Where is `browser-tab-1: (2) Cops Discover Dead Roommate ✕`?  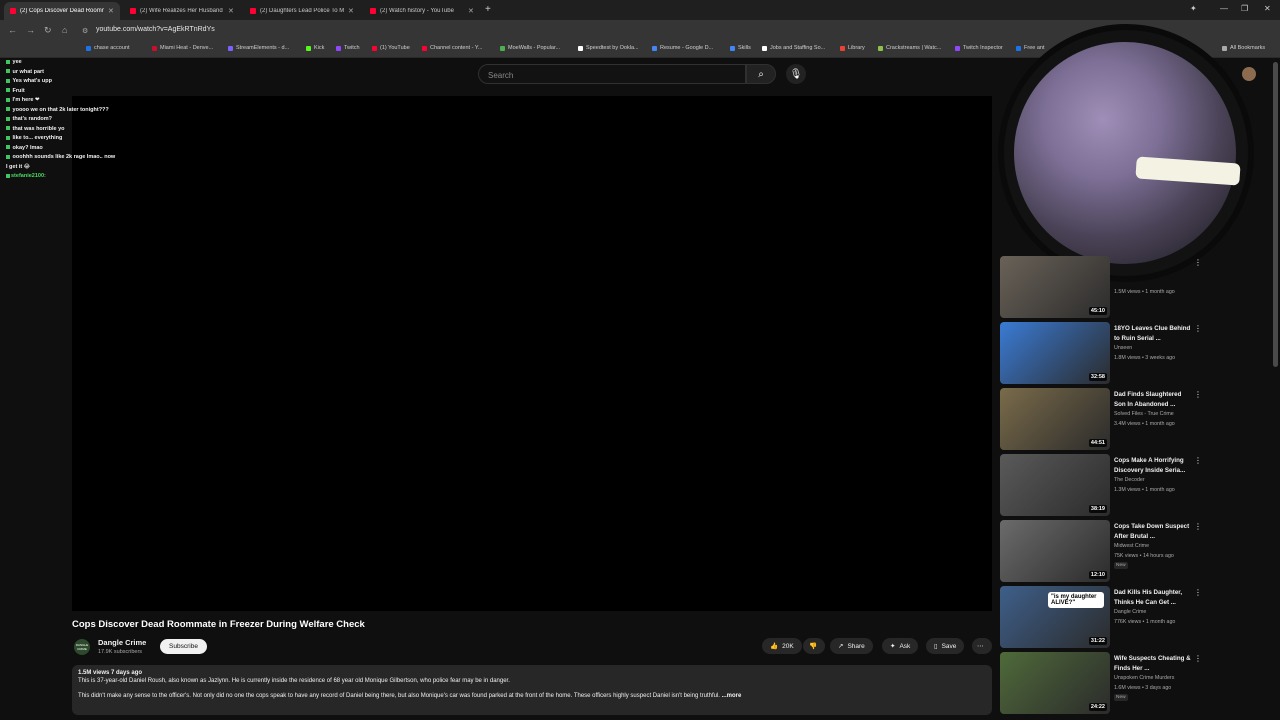
browser-tab-1: (2) Cops Discover Dead Roommate ✕ is located at coordinates (62, 11).